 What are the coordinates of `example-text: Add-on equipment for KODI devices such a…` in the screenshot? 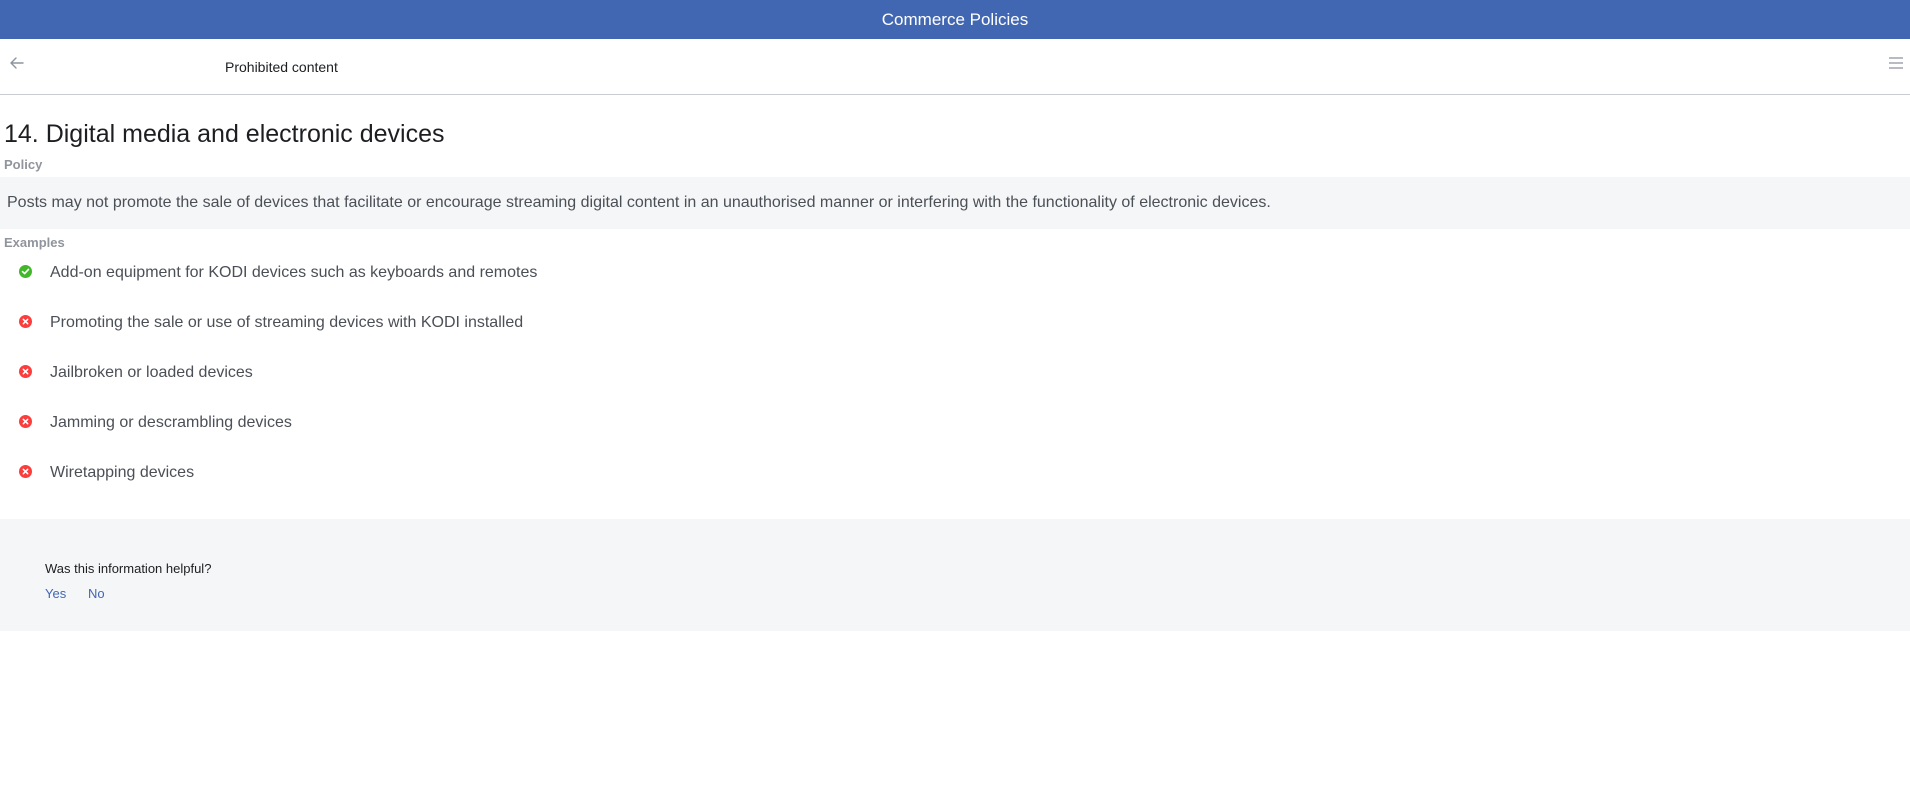 It's located at (294, 272).